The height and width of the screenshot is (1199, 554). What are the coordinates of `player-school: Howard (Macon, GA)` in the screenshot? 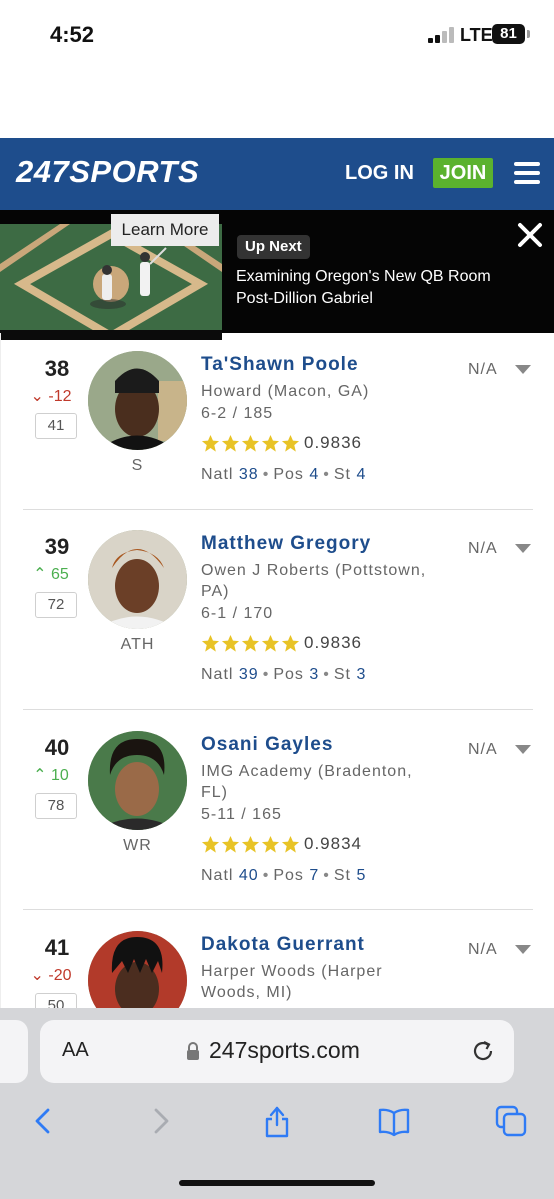 It's located at (285, 391).